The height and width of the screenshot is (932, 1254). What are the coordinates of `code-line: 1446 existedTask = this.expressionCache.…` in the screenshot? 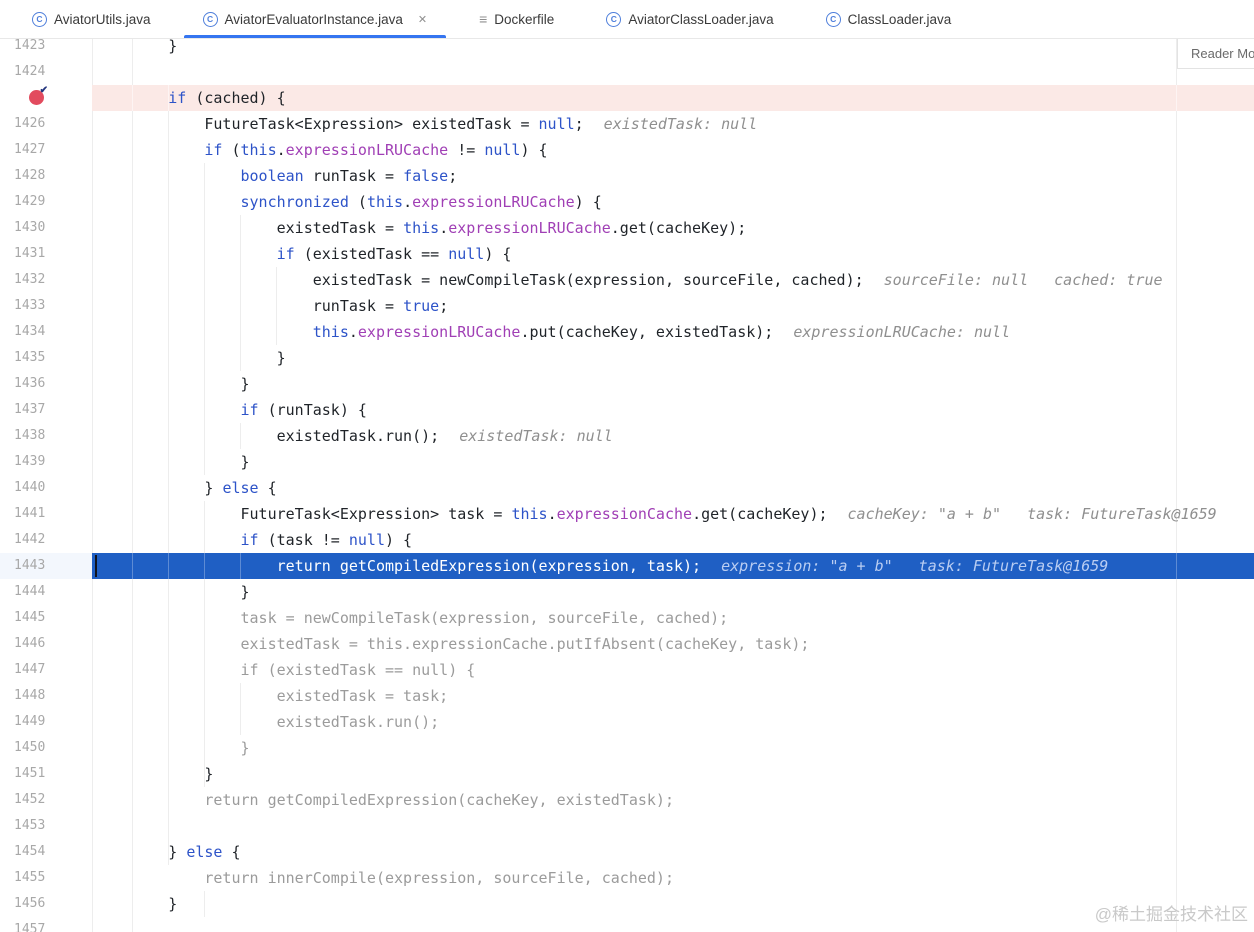 It's located at (627, 644).